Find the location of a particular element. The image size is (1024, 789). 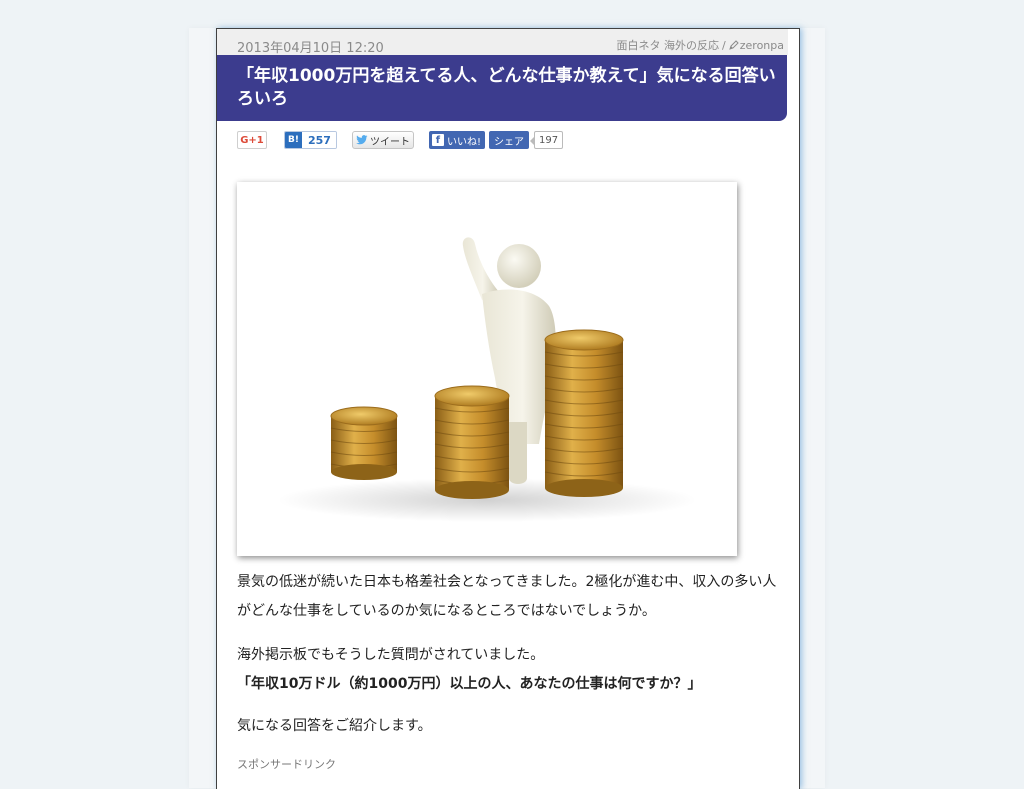

author-link: zeronpa is located at coordinates (762, 45).